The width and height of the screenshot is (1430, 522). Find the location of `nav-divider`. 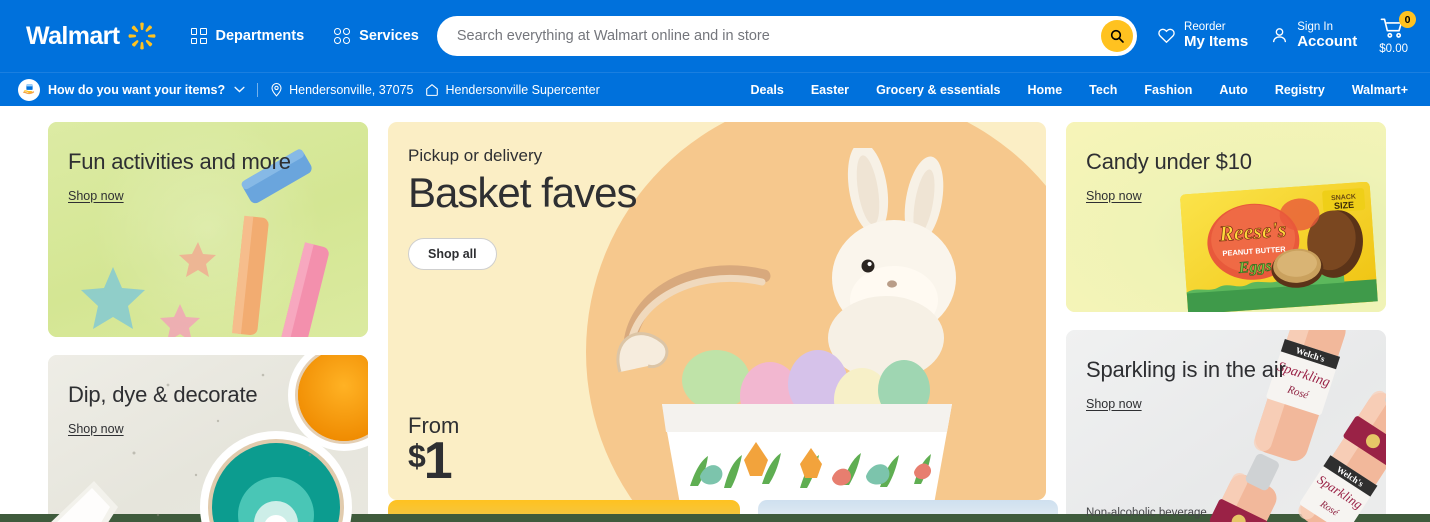

nav-divider is located at coordinates (258, 89).